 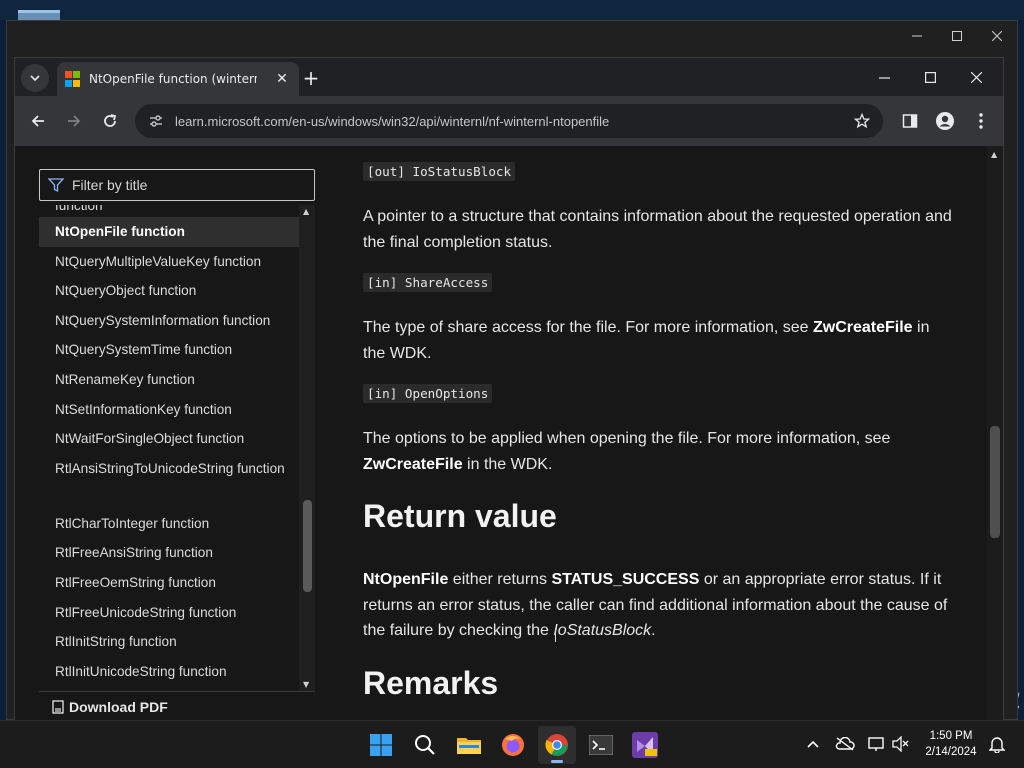 What do you see at coordinates (307, 448) in the screenshot?
I see `toc-scrollbar: ▲ ▼` at bounding box center [307, 448].